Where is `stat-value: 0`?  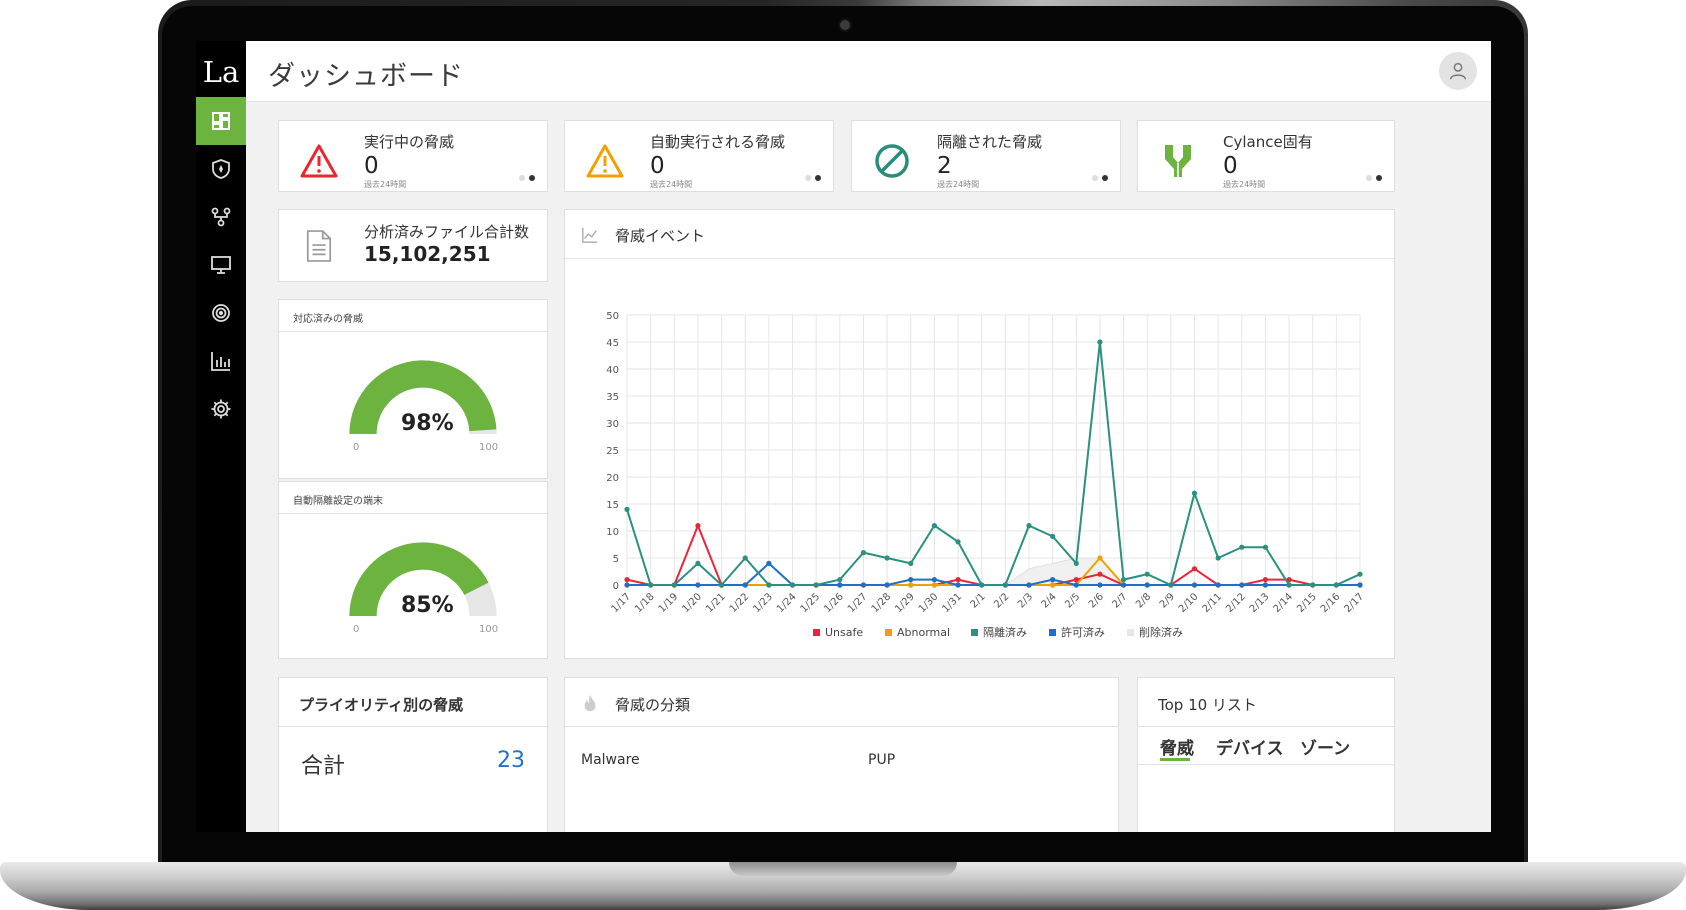
stat-value: 0 is located at coordinates (1230, 166).